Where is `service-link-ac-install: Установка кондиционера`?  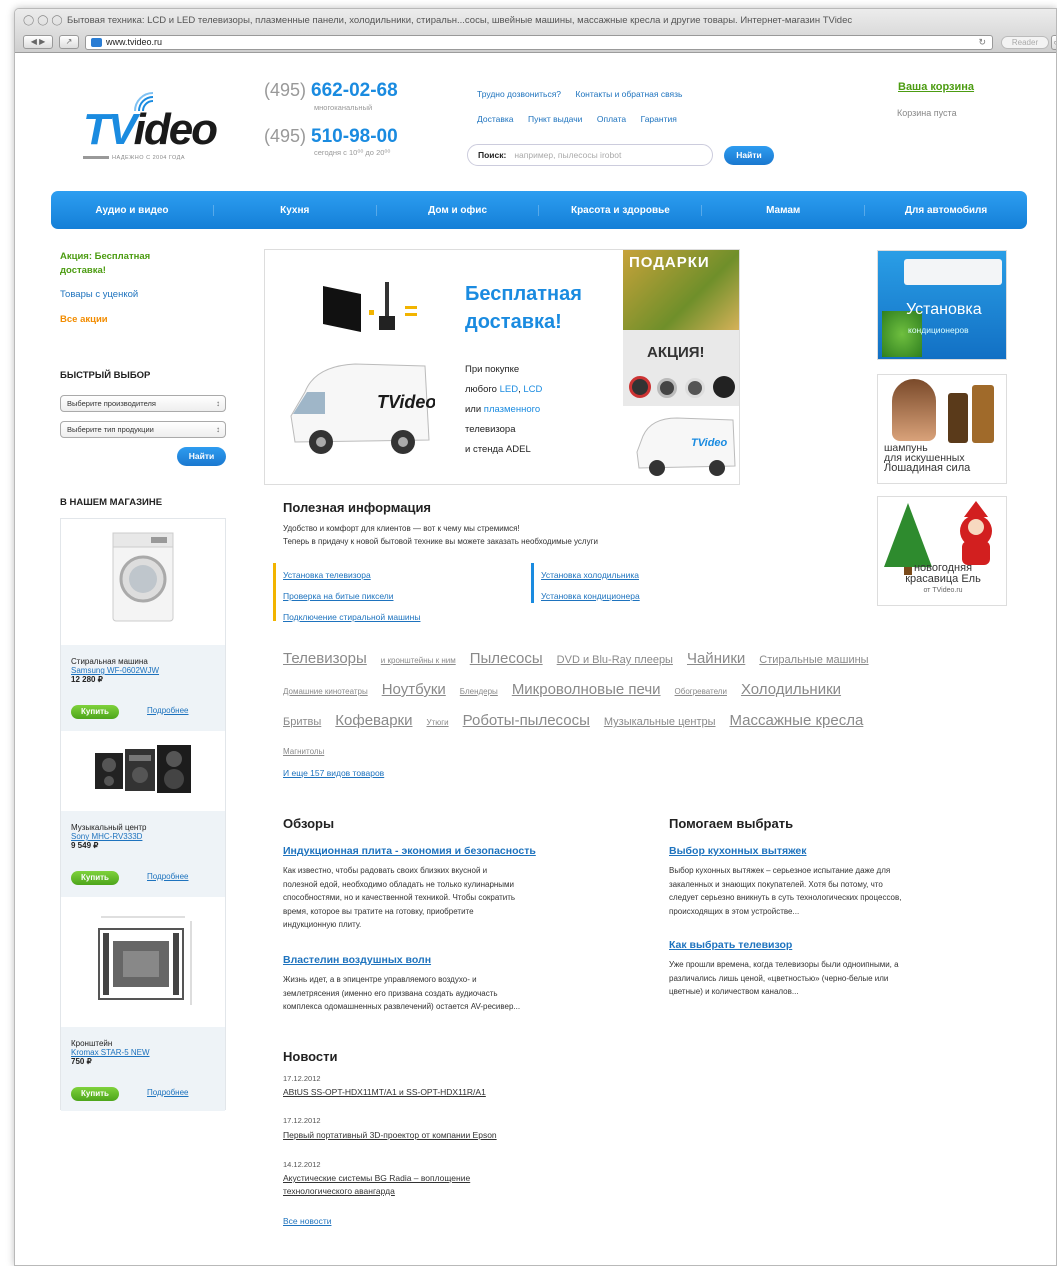
service-link-ac-install: Установка кондиционера is located at coordinates (590, 596).